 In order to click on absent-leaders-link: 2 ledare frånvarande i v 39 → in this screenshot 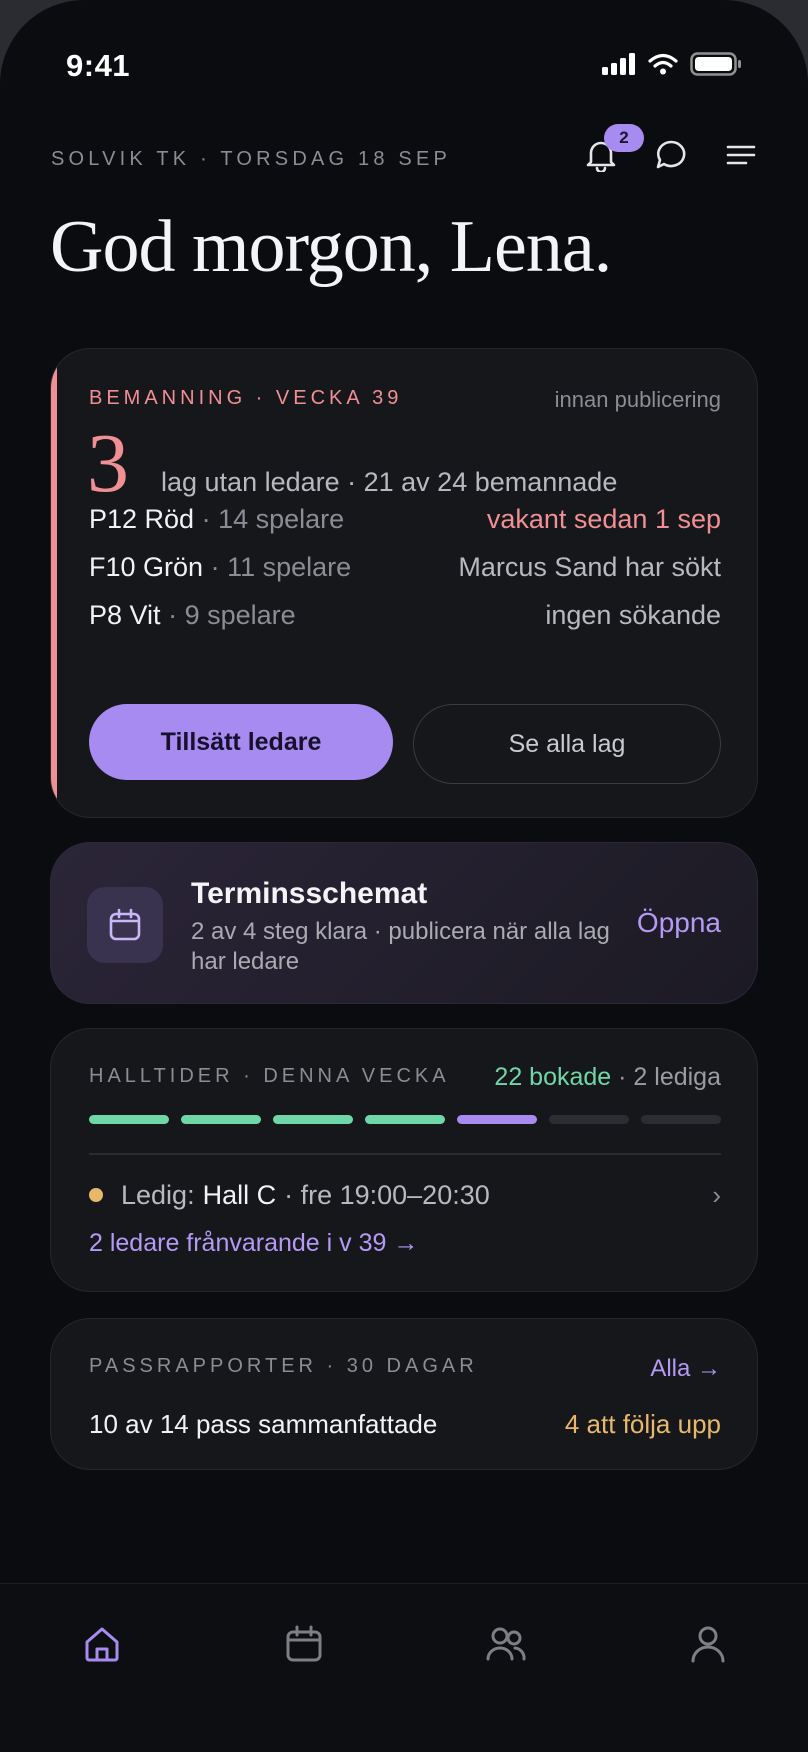, I will do `click(253, 1243)`.